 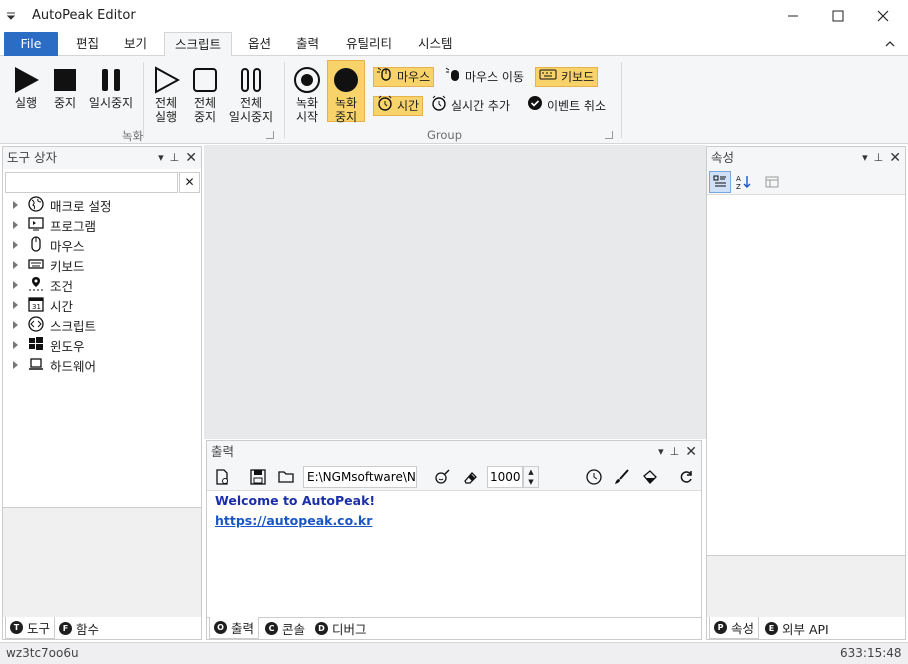 I want to click on run-all-button: 전체 실행, so click(x=166, y=94).